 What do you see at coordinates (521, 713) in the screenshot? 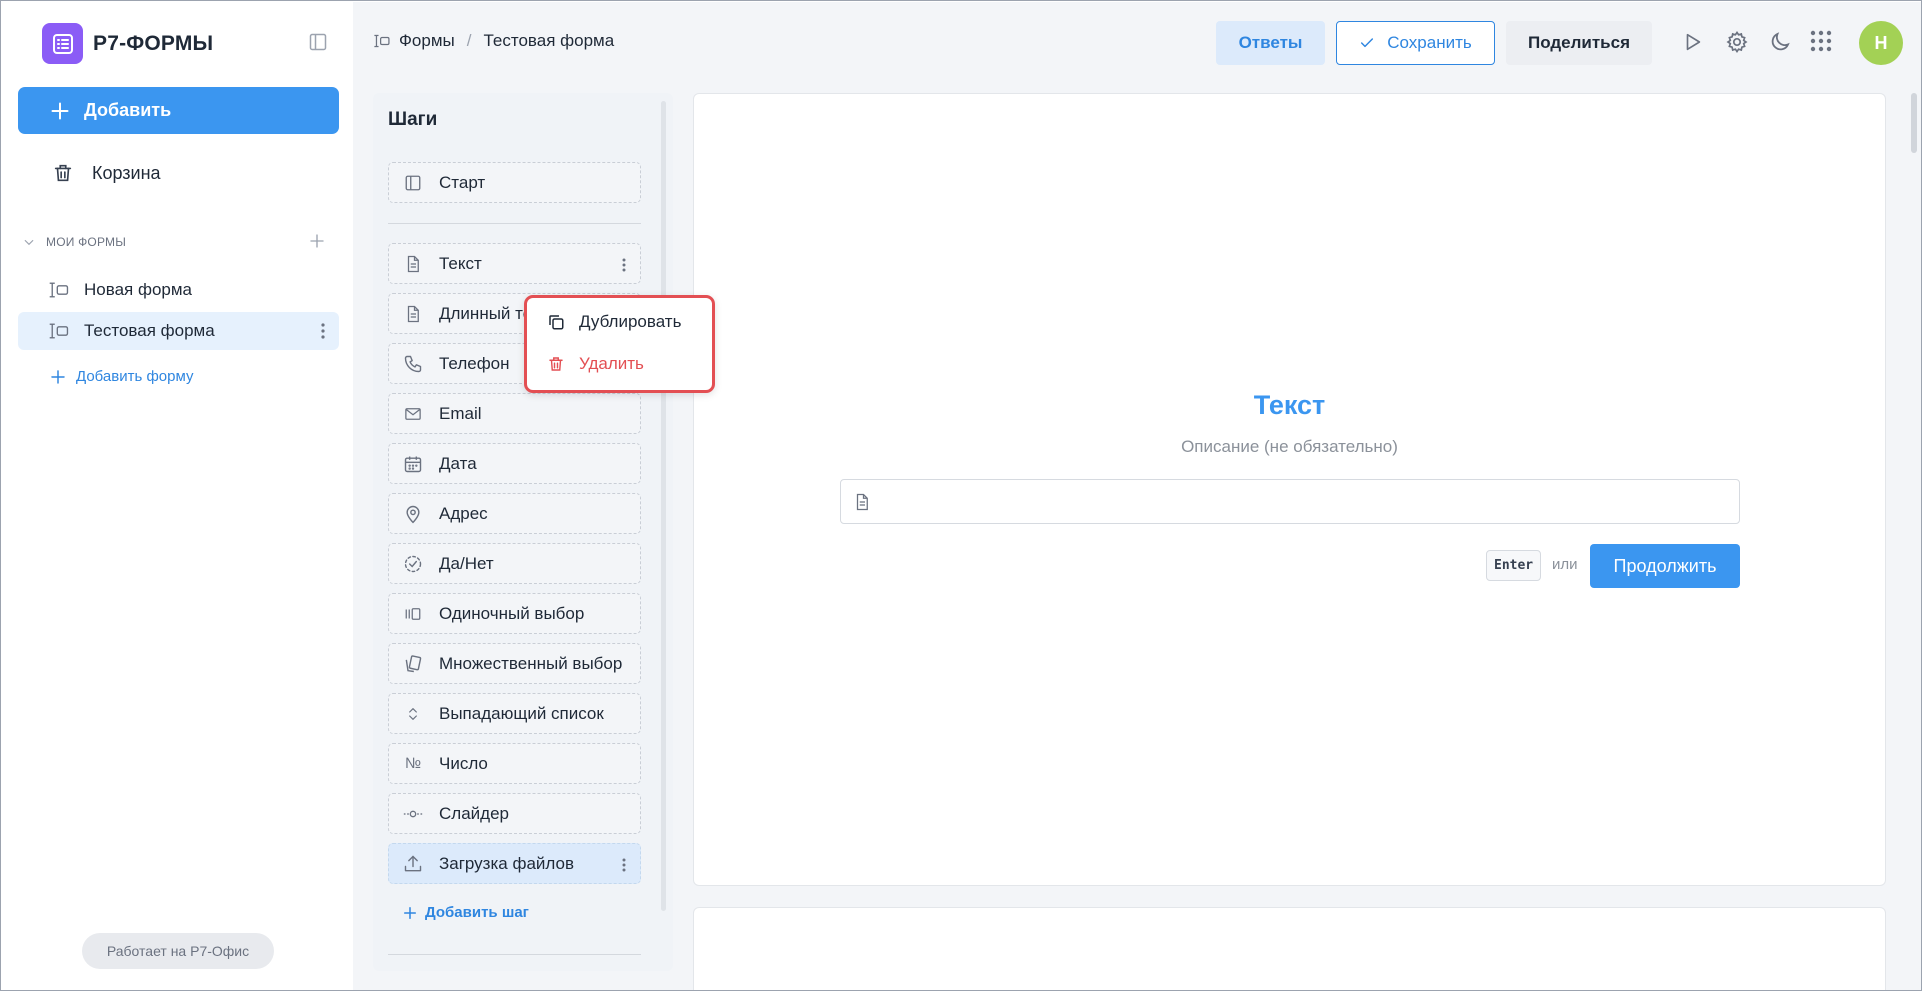
I see `step-label: Выпадающий список` at bounding box center [521, 713].